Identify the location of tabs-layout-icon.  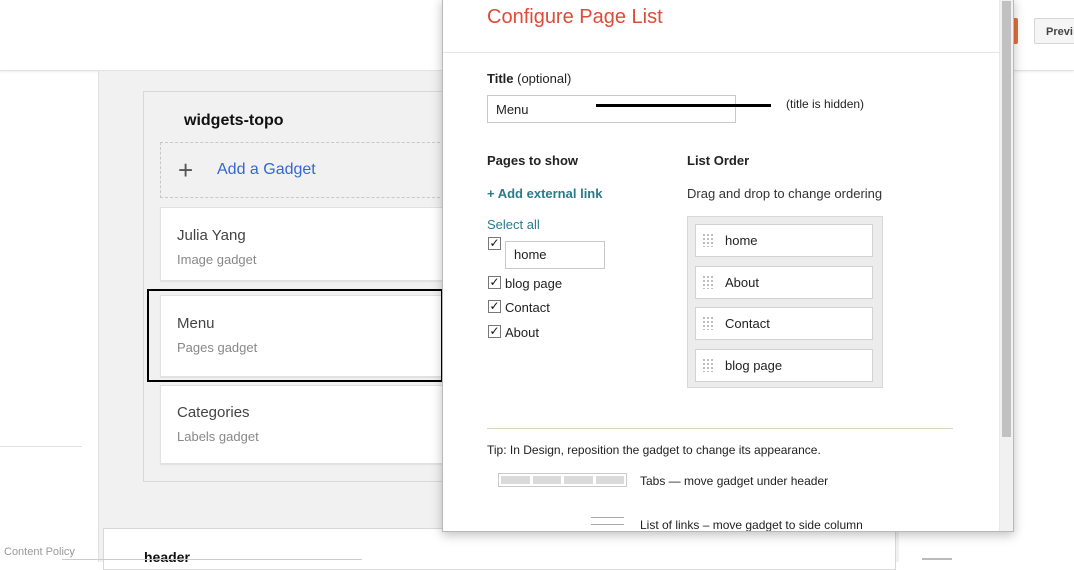
(562, 480).